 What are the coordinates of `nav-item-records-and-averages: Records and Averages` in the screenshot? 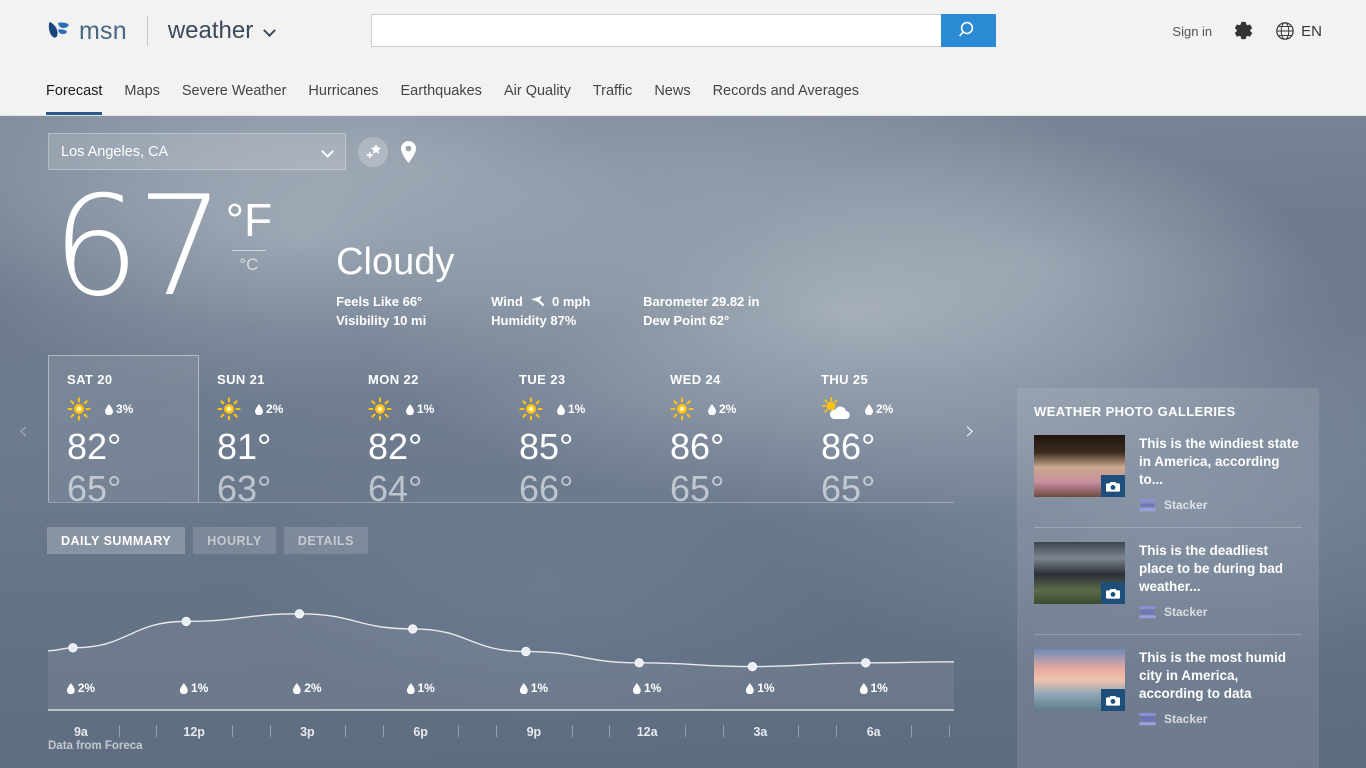 It's located at (793, 99).